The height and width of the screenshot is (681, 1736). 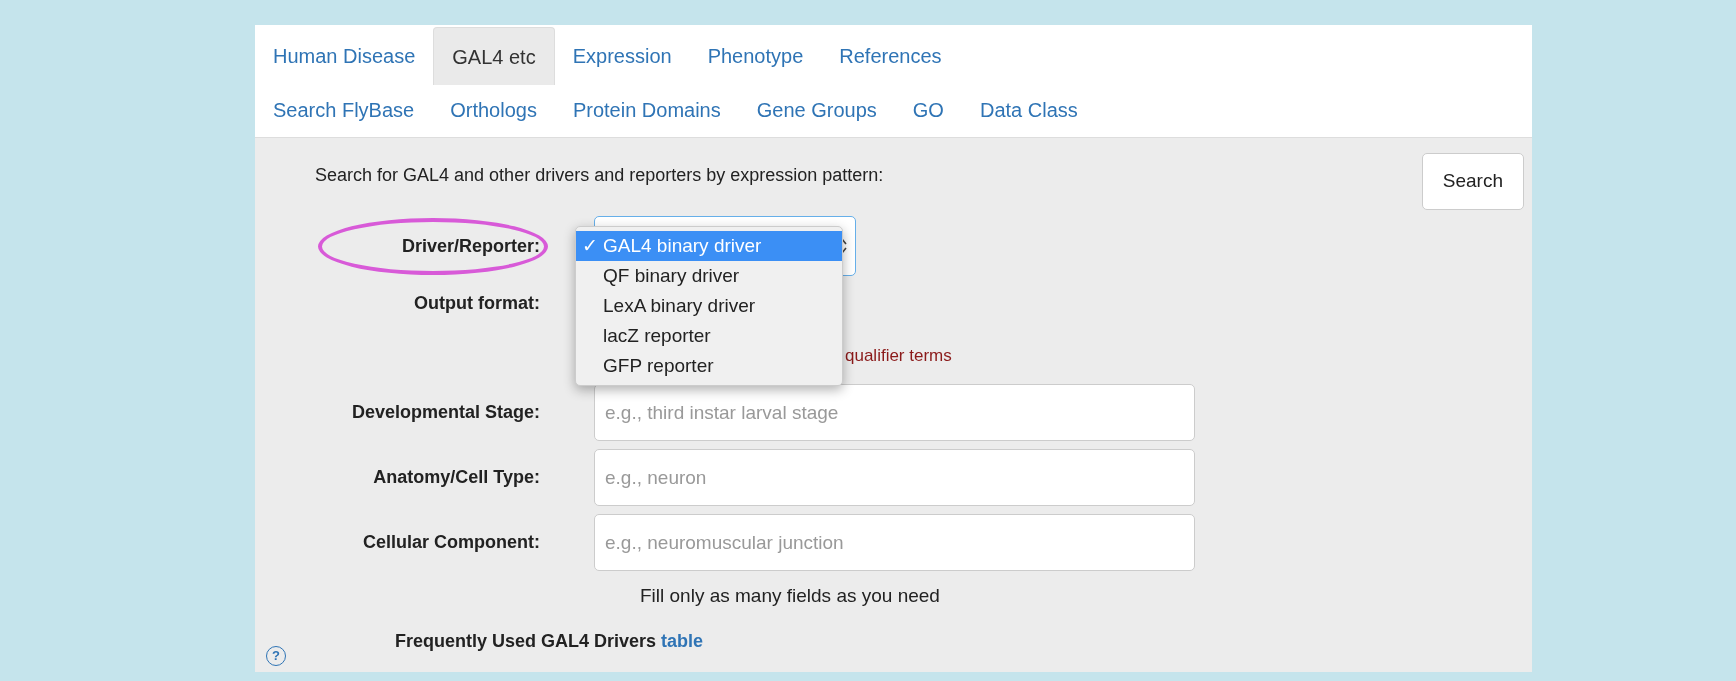 What do you see at coordinates (646, 110) in the screenshot?
I see `tab: Protein Domains` at bounding box center [646, 110].